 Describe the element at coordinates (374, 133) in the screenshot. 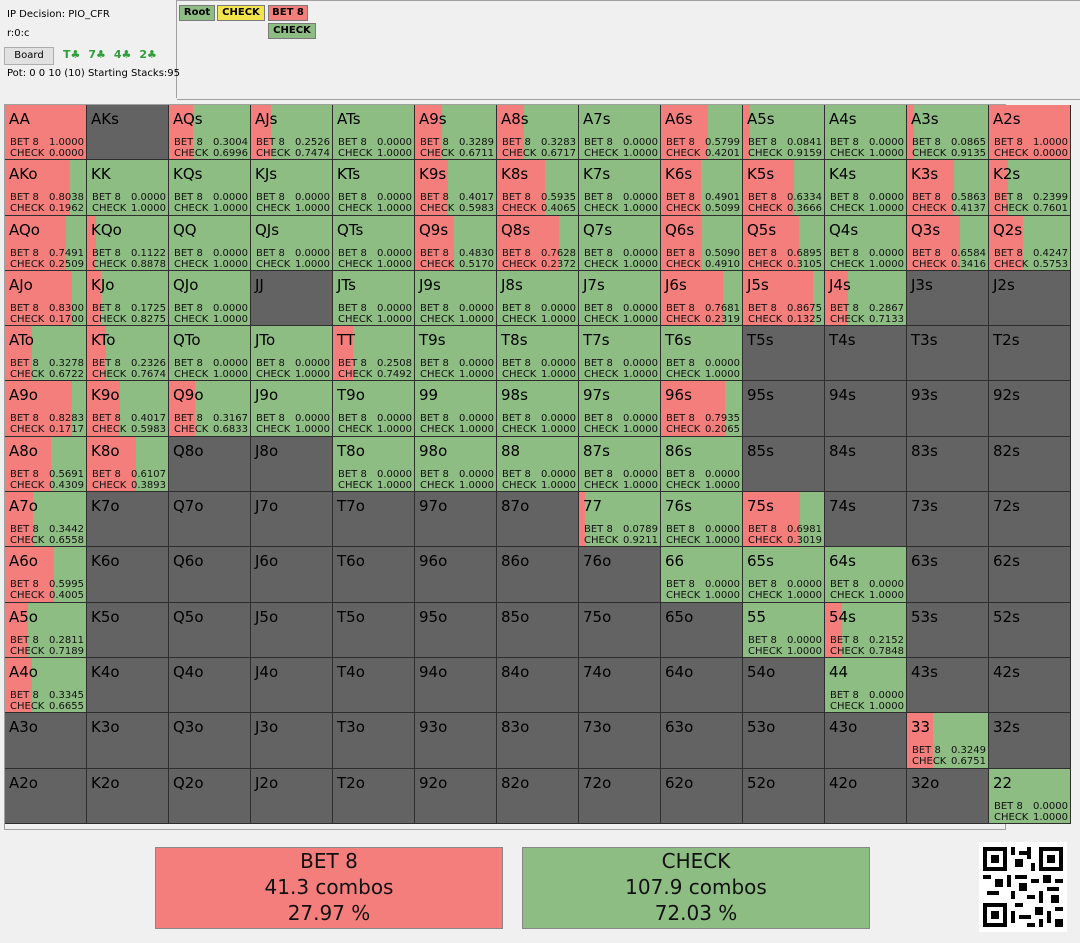

I see `hand-cell-ats: ATs BET 8 0.0000 CHECK 1.0000` at that location.